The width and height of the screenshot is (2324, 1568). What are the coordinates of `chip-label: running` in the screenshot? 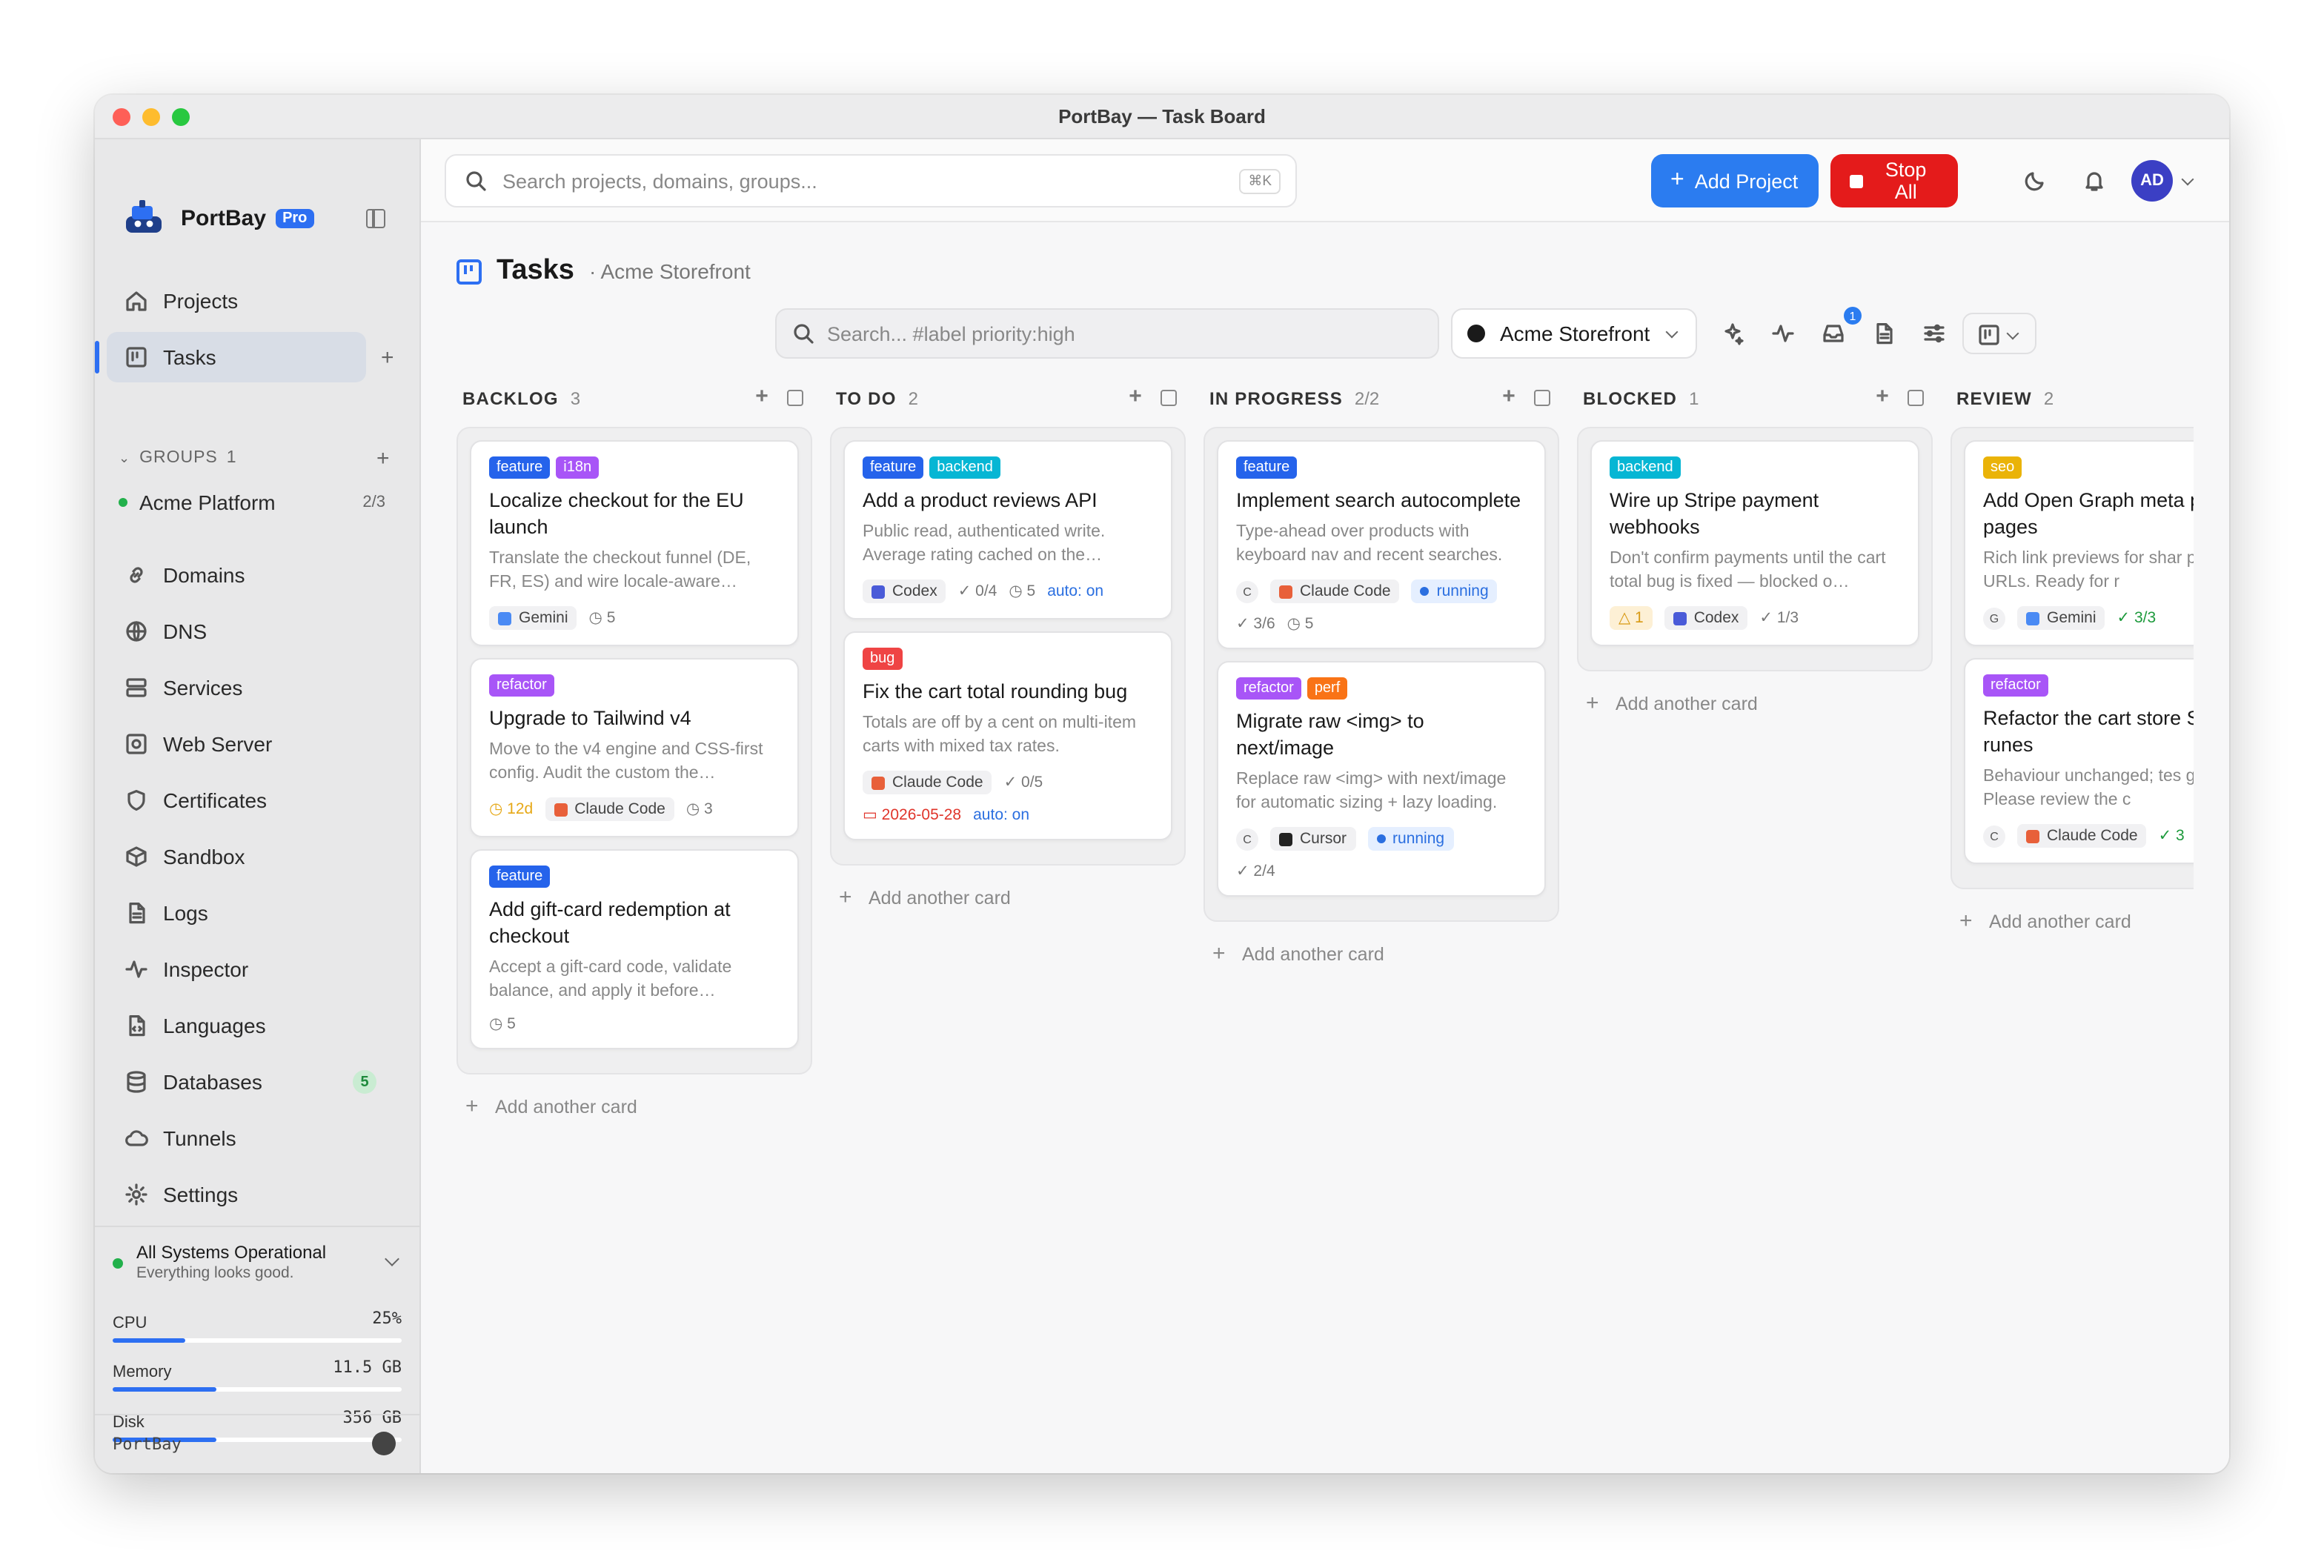 It's located at (1462, 591).